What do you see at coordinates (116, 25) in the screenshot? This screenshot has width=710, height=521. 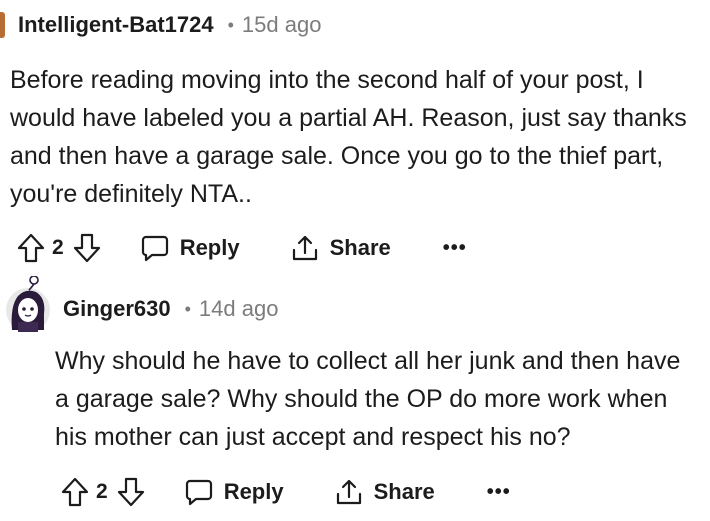 I see `username: Intelligent-Bat1724` at bounding box center [116, 25].